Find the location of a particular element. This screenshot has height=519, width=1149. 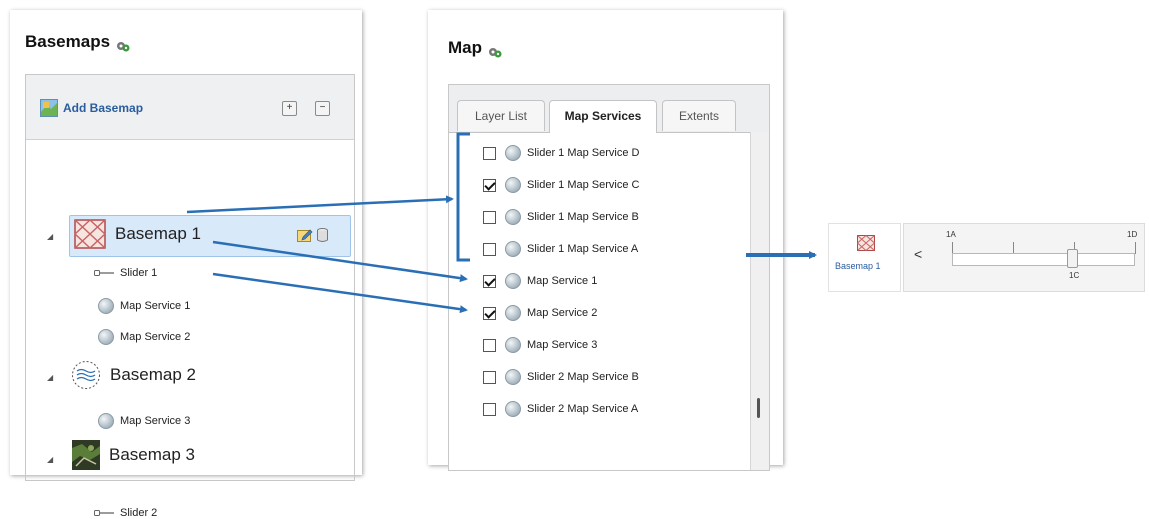

slider-icon is located at coordinates (104, 513).